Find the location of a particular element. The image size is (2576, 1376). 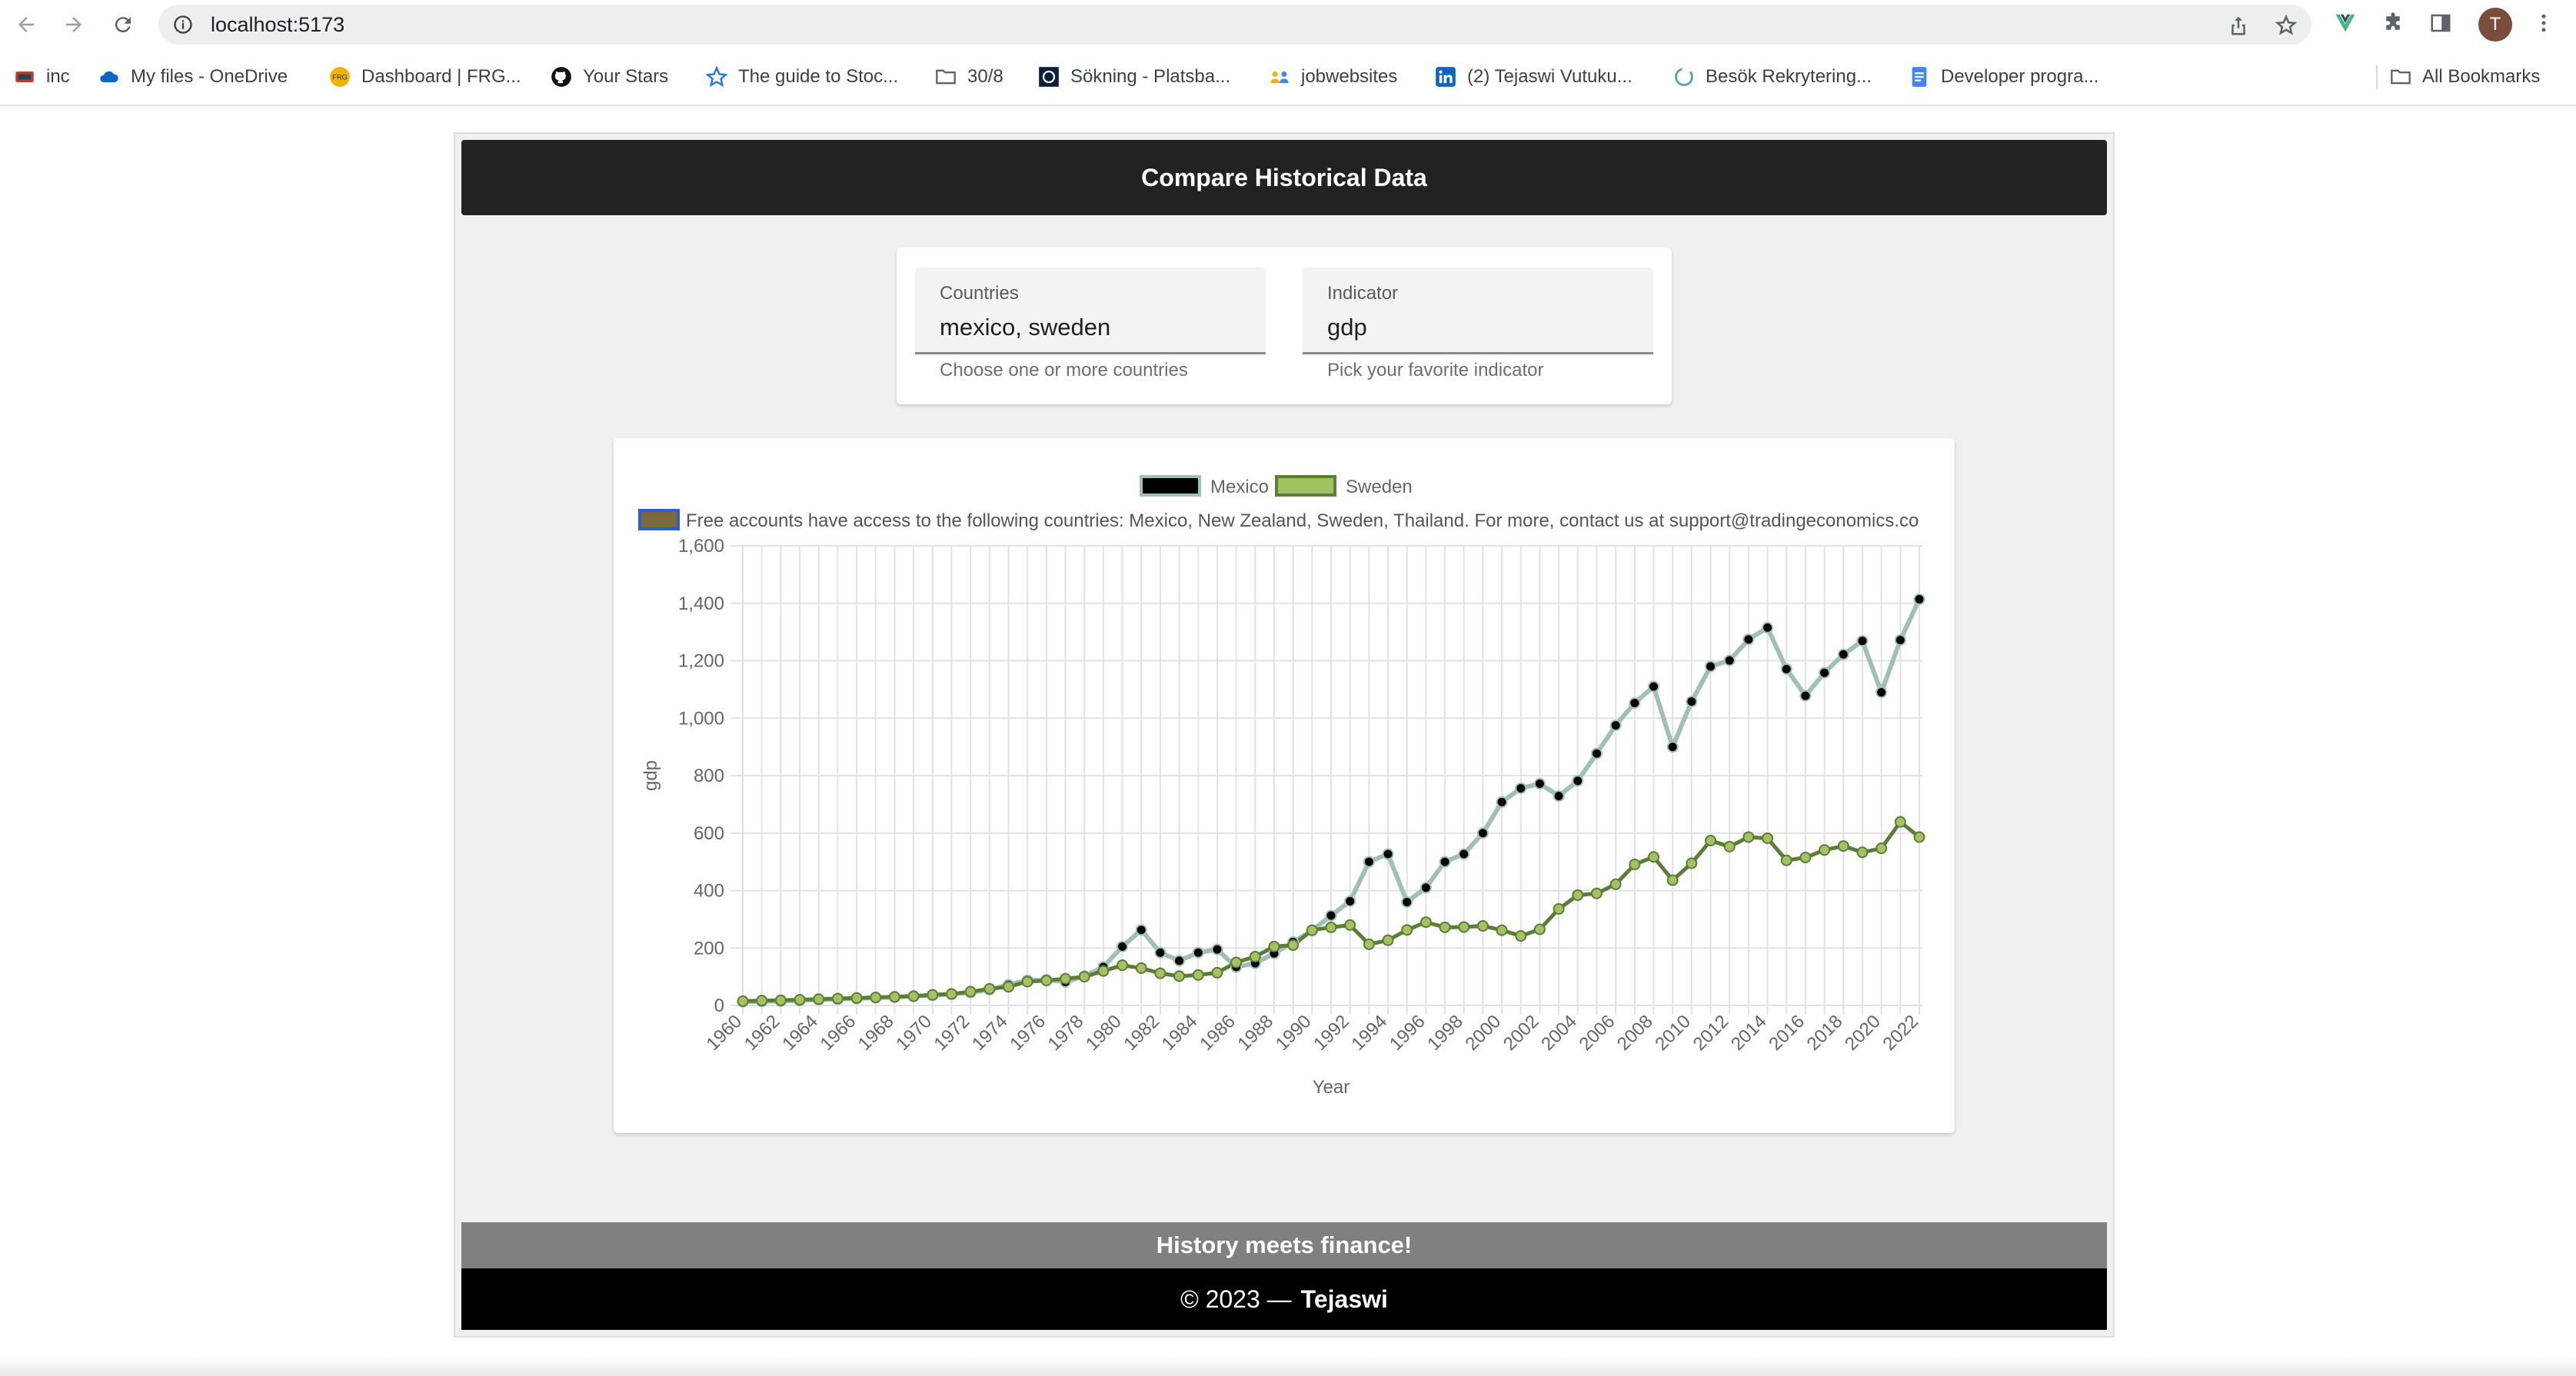

countries-value: mexico, sweden is located at coordinates (1025, 327).